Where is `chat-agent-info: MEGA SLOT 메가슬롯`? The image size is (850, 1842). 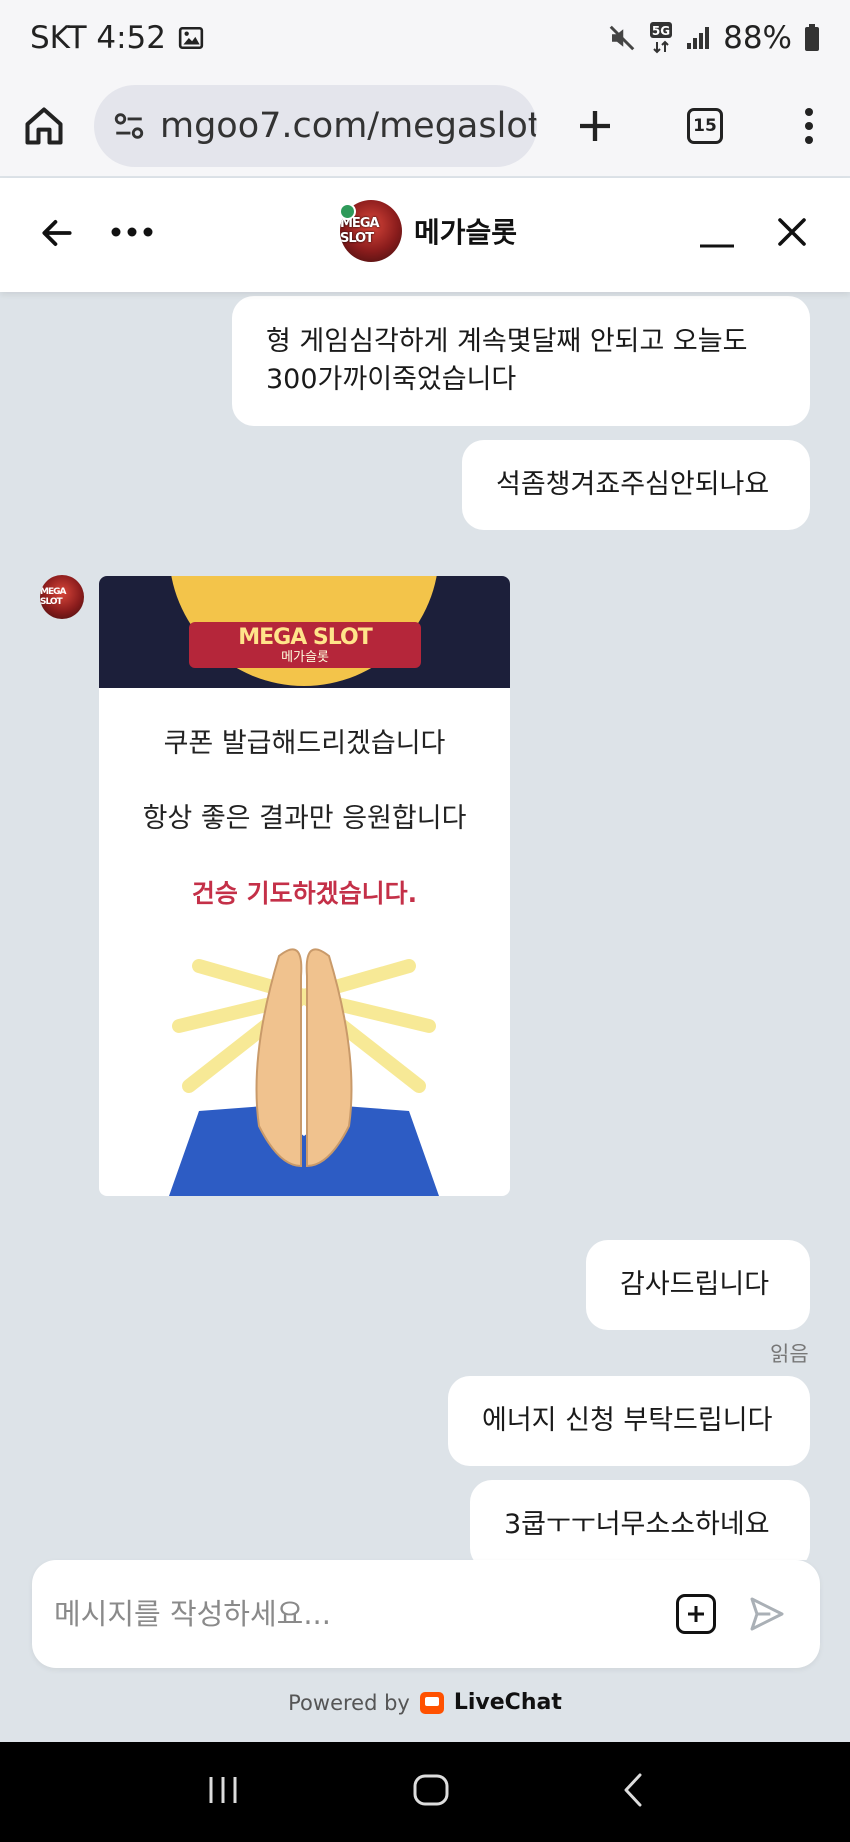
chat-agent-info: MEGA SLOT 메가슬롯 is located at coordinates (428, 231).